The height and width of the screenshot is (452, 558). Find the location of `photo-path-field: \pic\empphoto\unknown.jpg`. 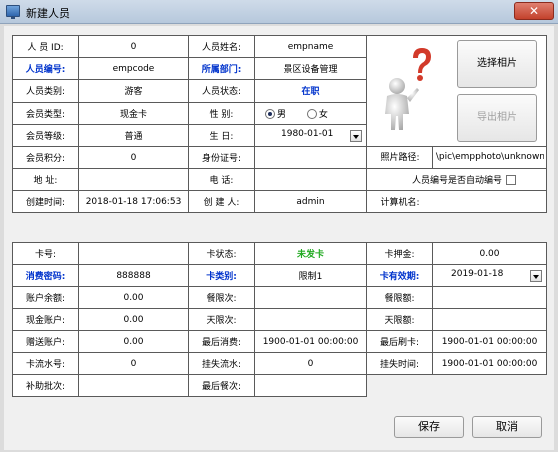

photo-path-field: \pic\empphoto\unknown.jpg is located at coordinates (487, 157).